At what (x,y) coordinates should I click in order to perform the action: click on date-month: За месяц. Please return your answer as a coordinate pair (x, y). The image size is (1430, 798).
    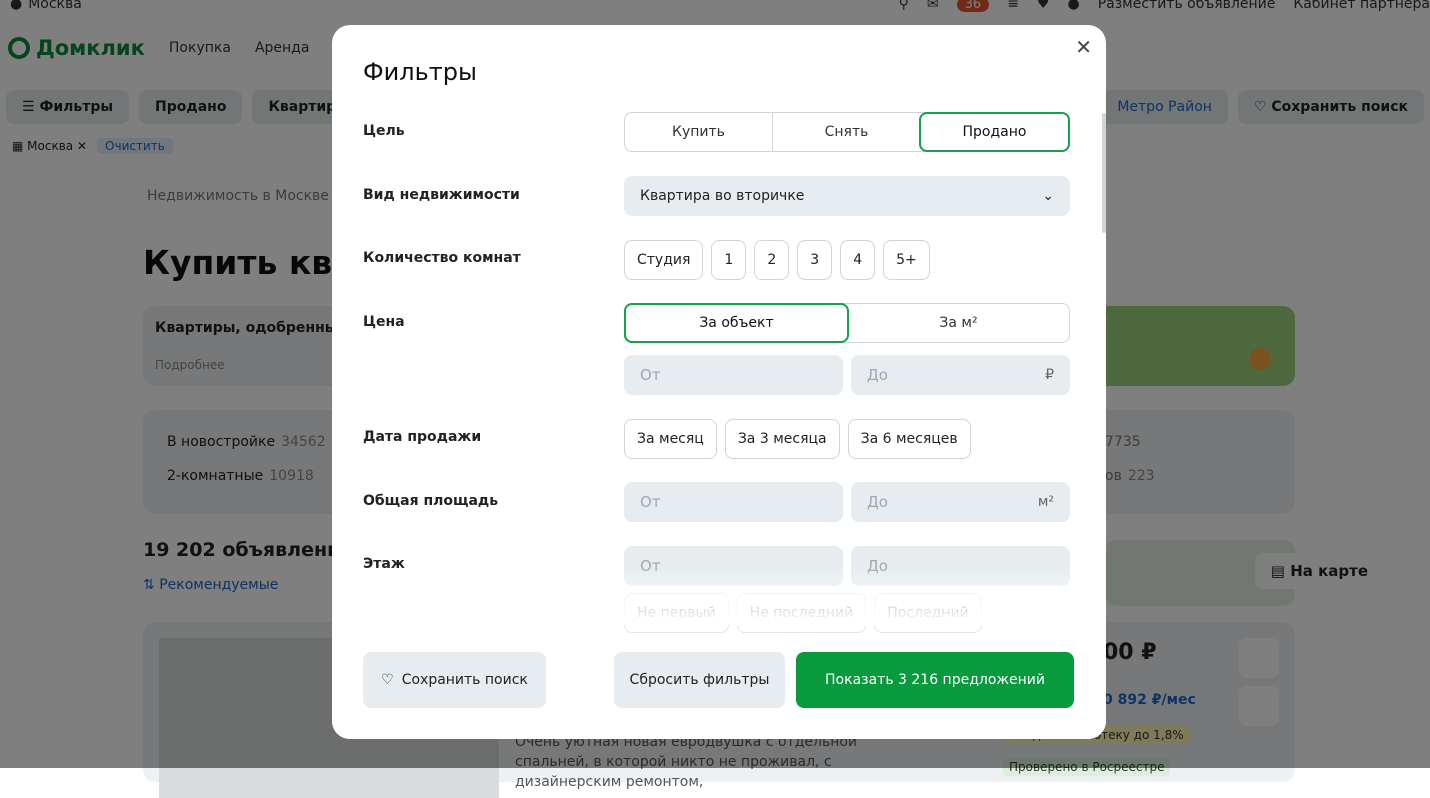
    Looking at the image, I should click on (670, 439).